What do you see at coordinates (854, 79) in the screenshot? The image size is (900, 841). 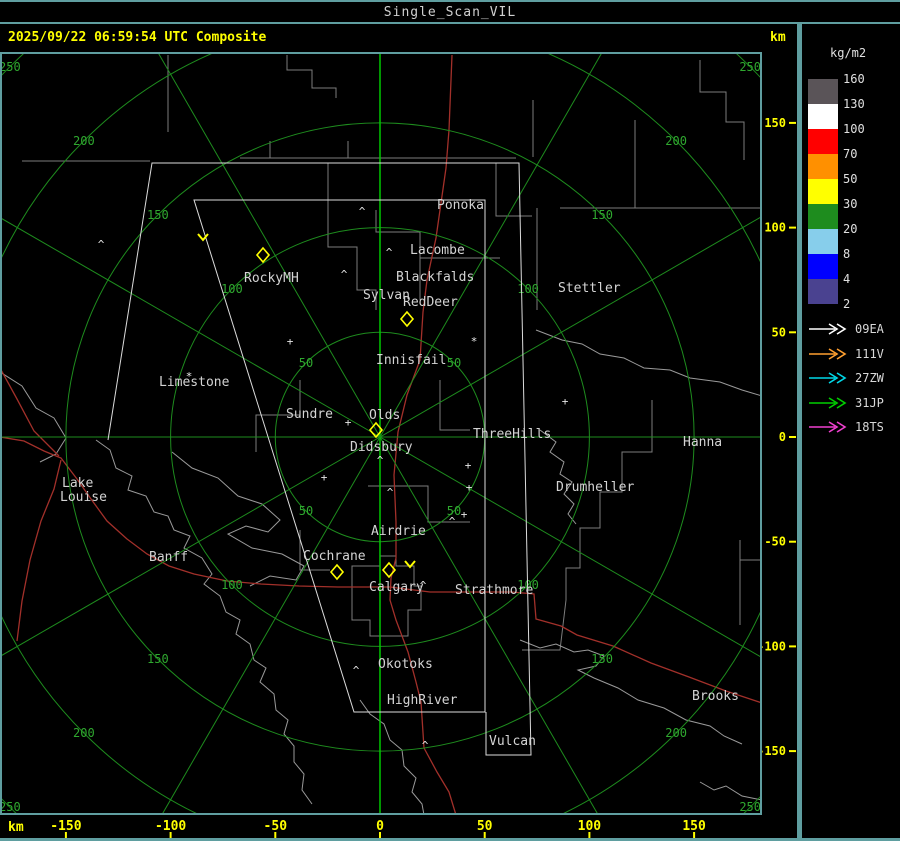 I see `legend-value-label: 160` at bounding box center [854, 79].